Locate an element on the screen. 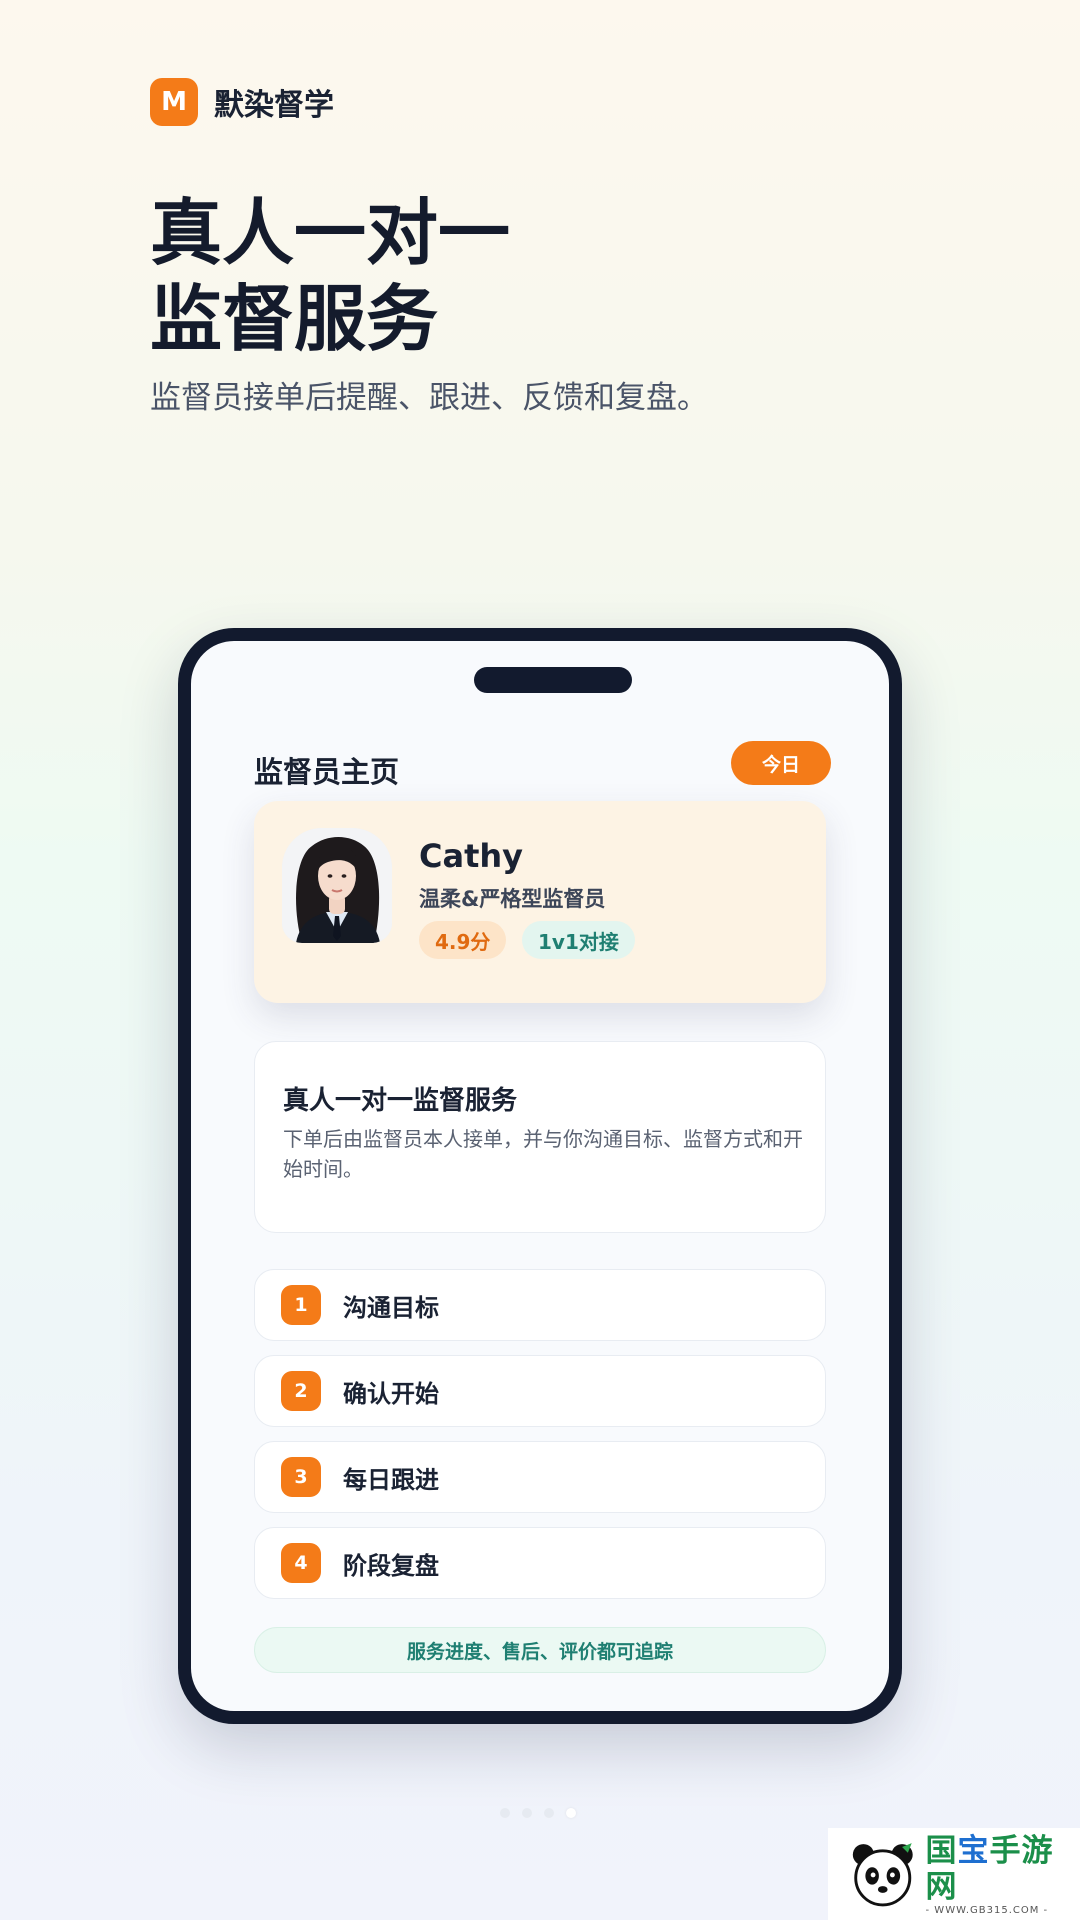 Image resolution: width=1080 pixels, height=1920 pixels. hero-subtitle: 监督员接单后提醒、跟进、反馈和复盘。 is located at coordinates (429, 398).